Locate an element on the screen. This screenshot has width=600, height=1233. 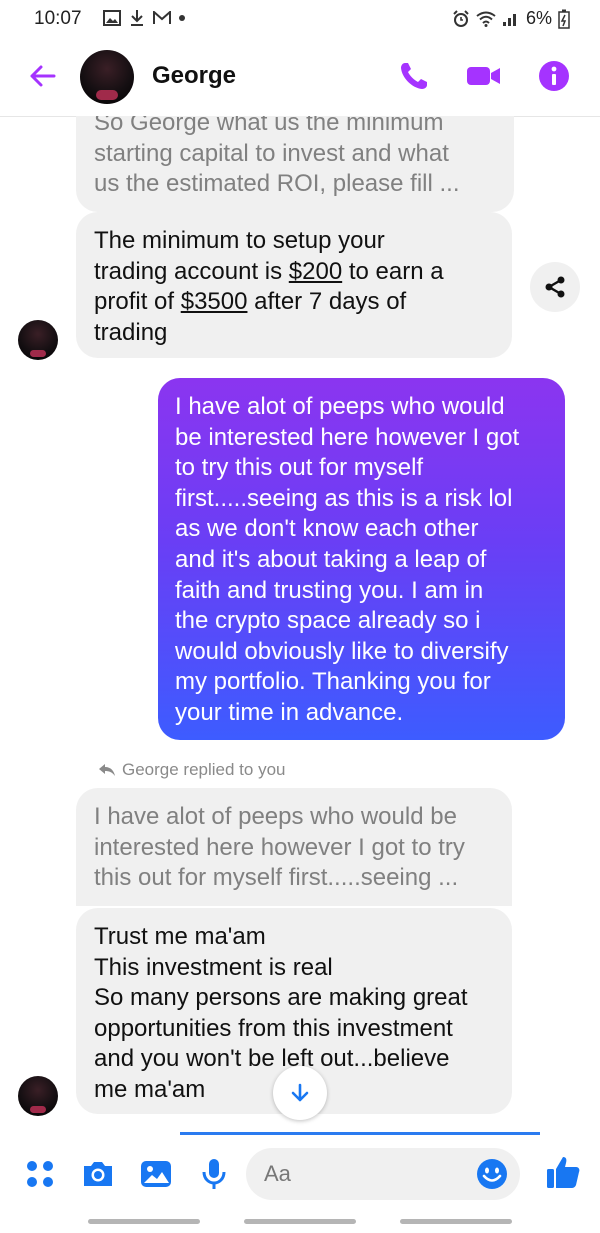
signal-icon is located at coordinates (509, 19).